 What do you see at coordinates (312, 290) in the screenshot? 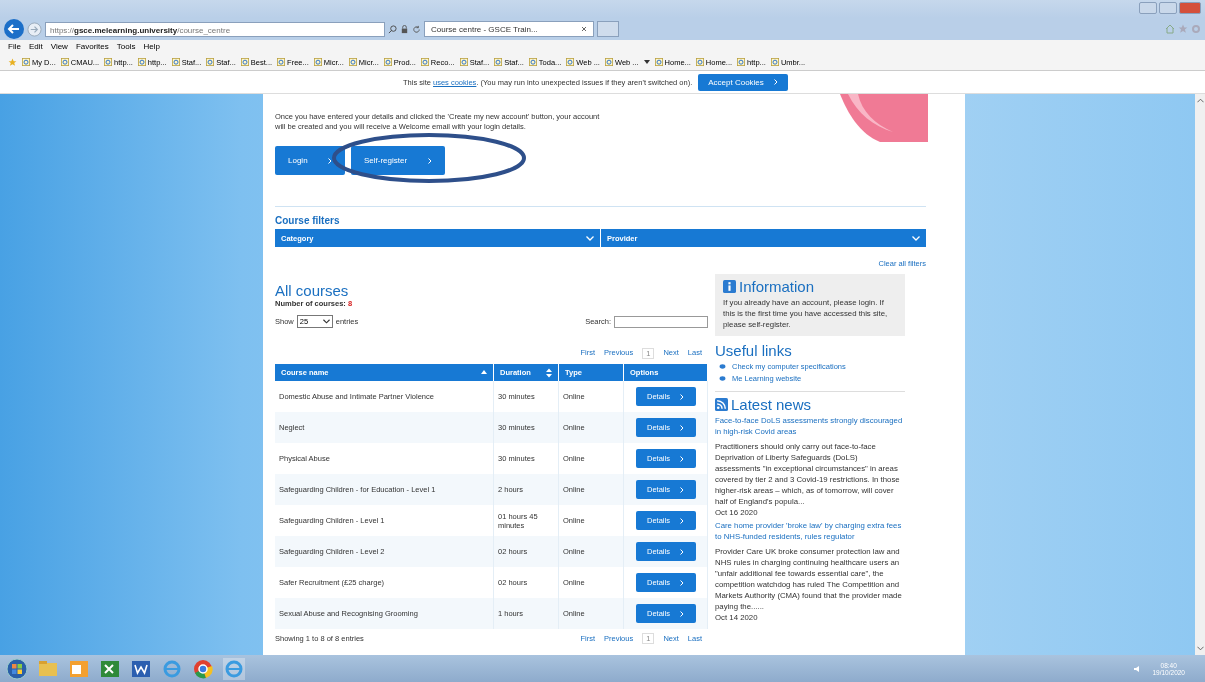
I see `all-courses-heading: All courses` at bounding box center [312, 290].